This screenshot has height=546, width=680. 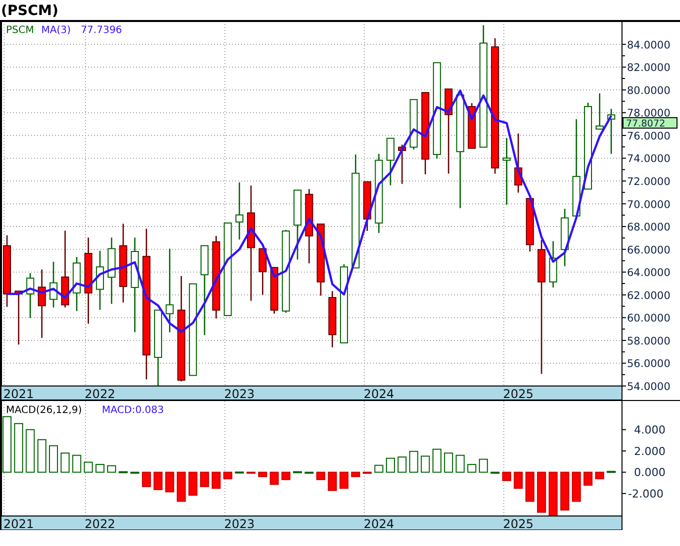 What do you see at coordinates (650, 430) in the screenshot?
I see `macd-axis-label: 4.000` at bounding box center [650, 430].